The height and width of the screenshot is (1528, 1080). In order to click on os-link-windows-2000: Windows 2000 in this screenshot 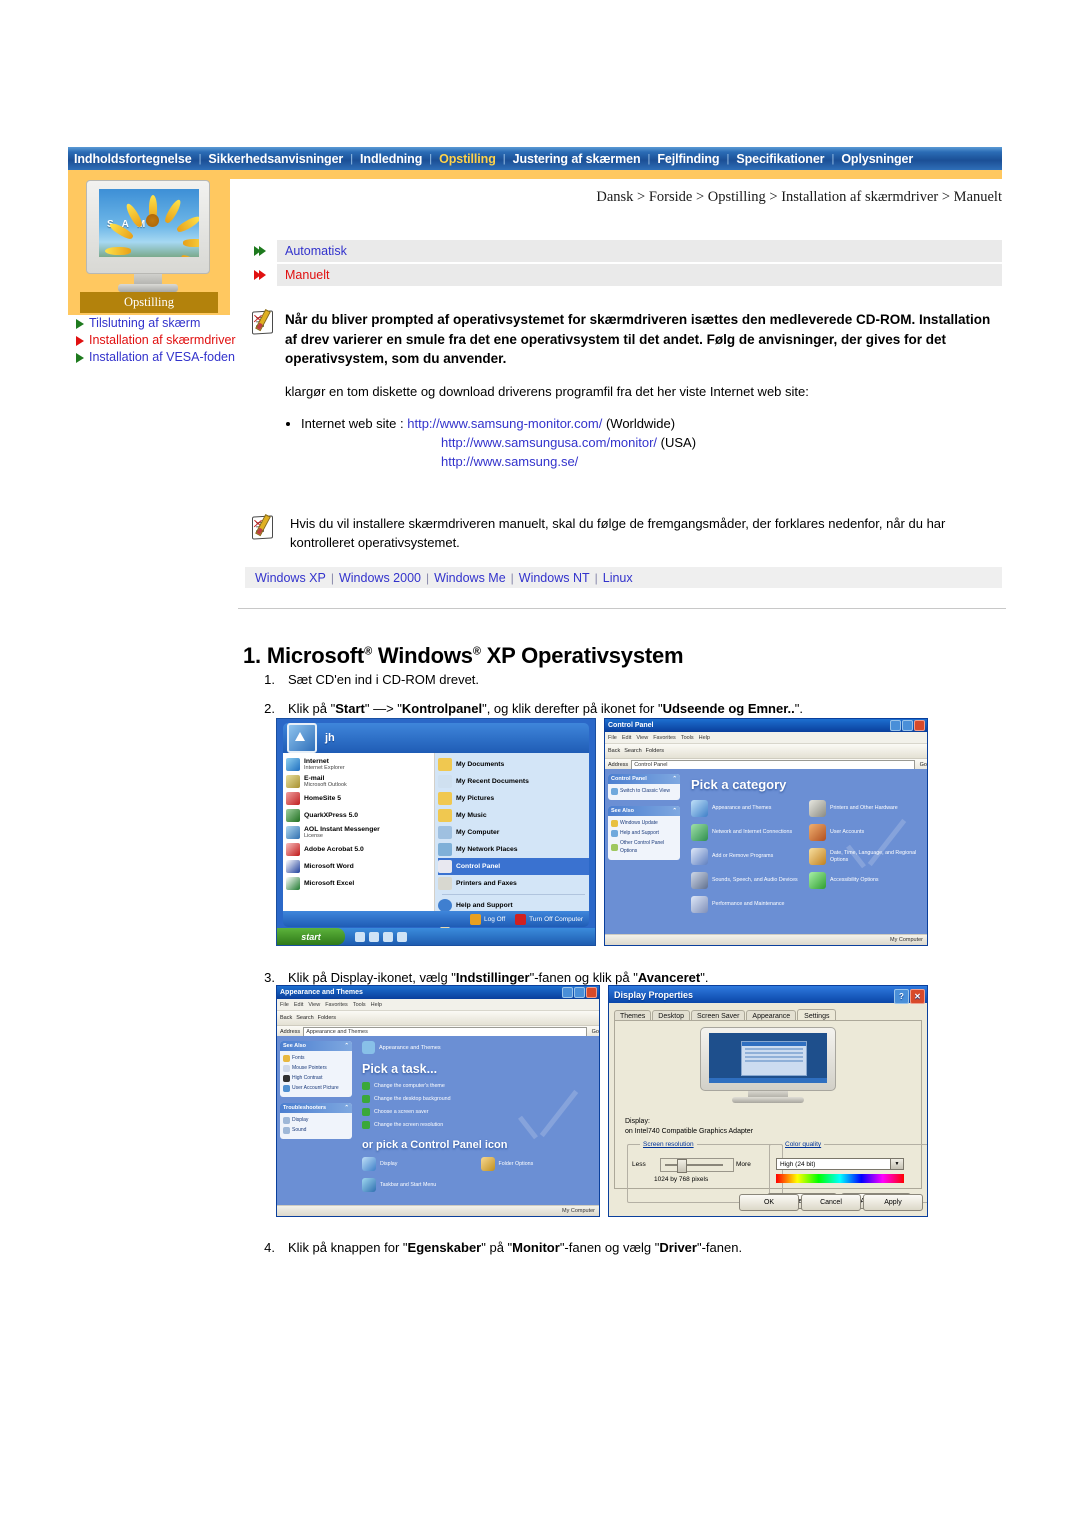, I will do `click(380, 578)`.